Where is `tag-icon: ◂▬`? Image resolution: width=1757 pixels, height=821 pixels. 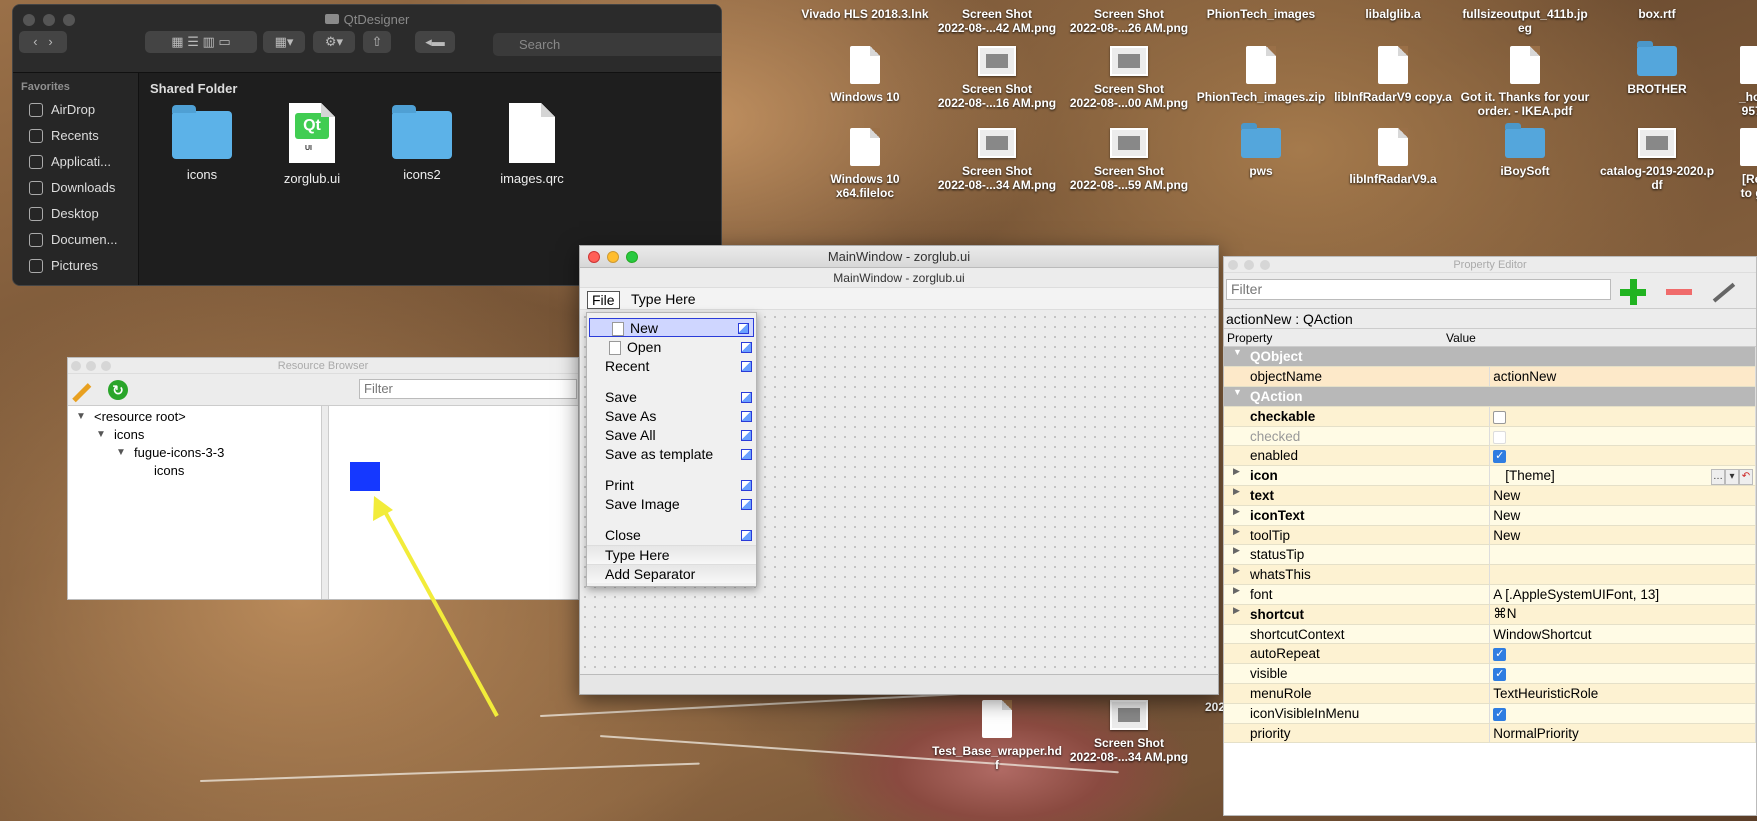
tag-icon: ◂▬ is located at coordinates (435, 41).